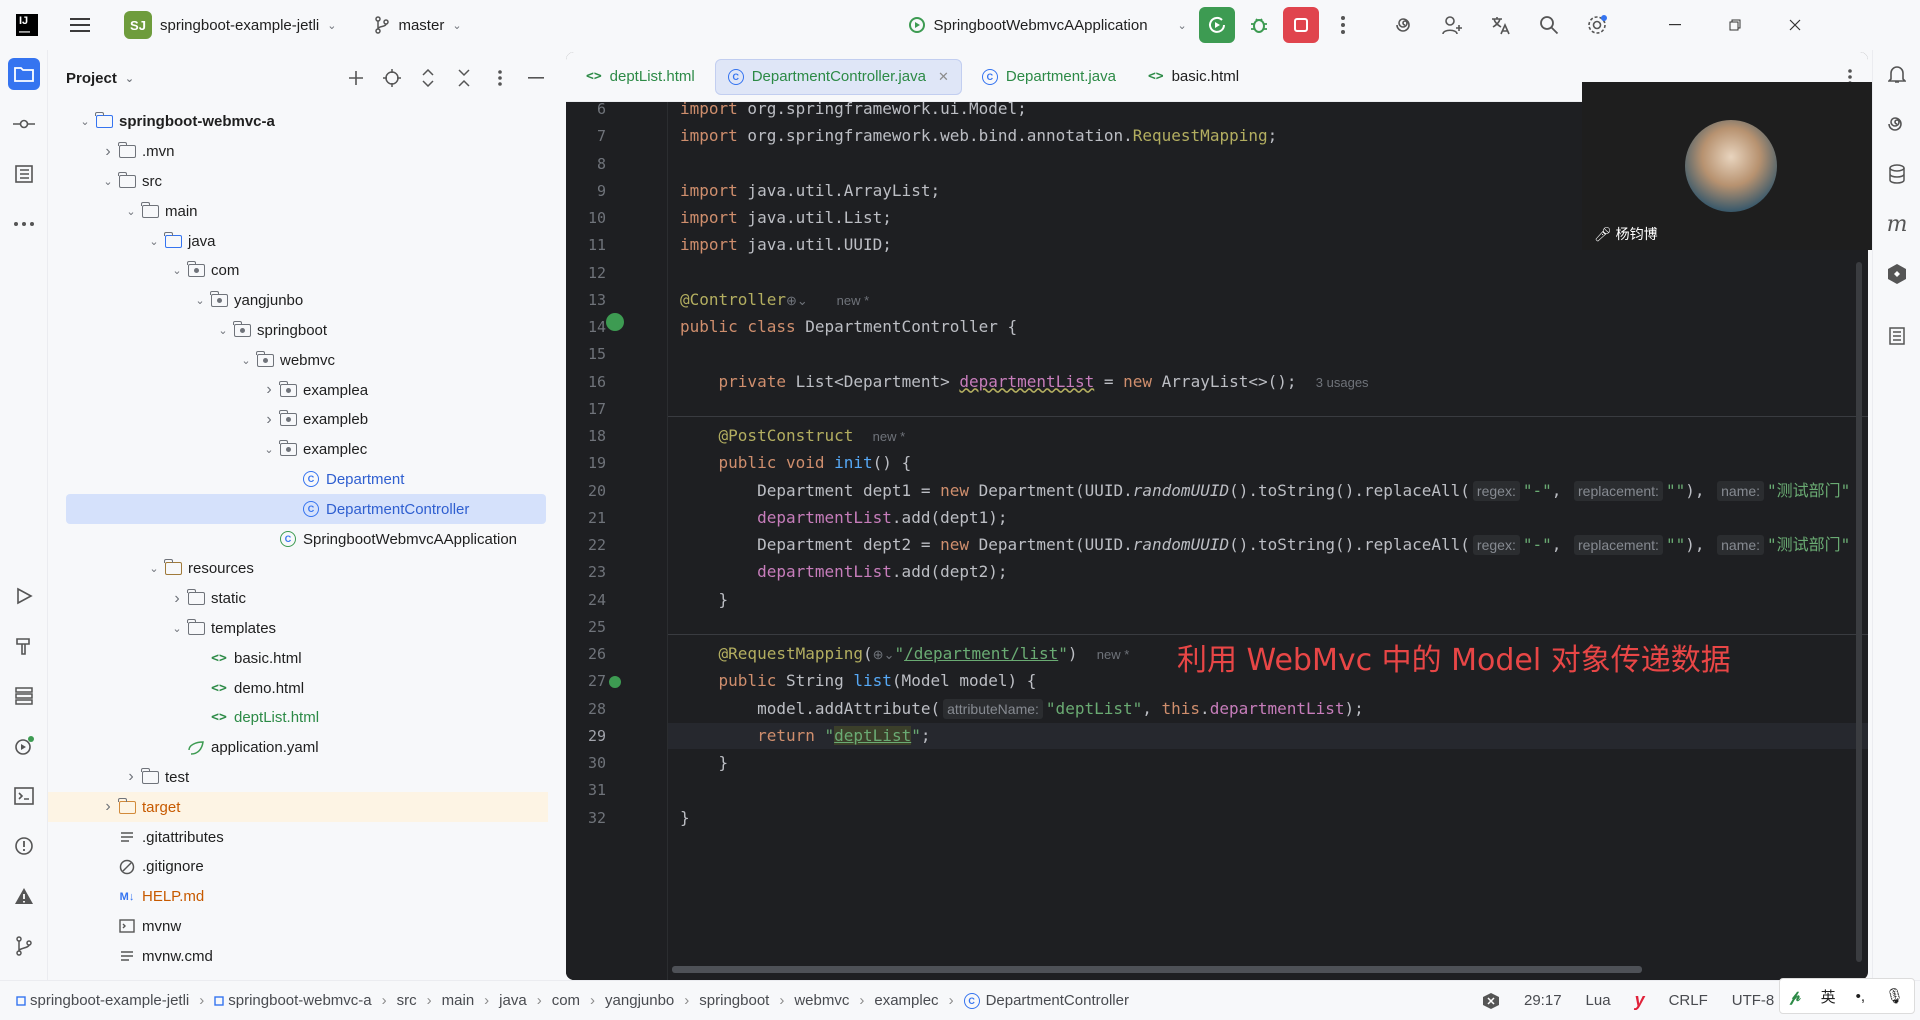 This screenshot has height=1020, width=1920. Describe the element at coordinates (24, 846) in the screenshot. I see `problems-tool-button` at that location.